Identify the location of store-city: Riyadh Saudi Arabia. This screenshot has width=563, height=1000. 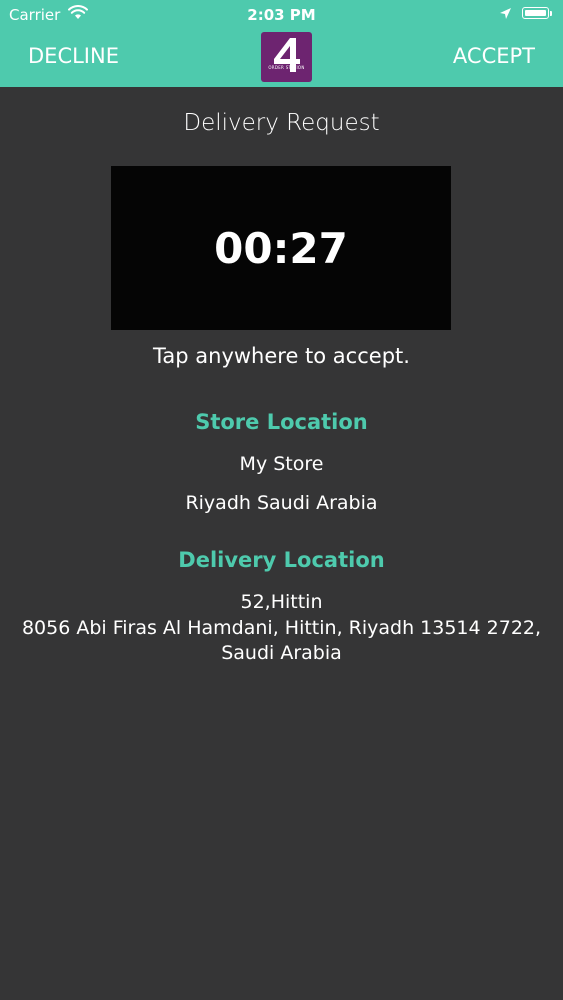
(281, 503).